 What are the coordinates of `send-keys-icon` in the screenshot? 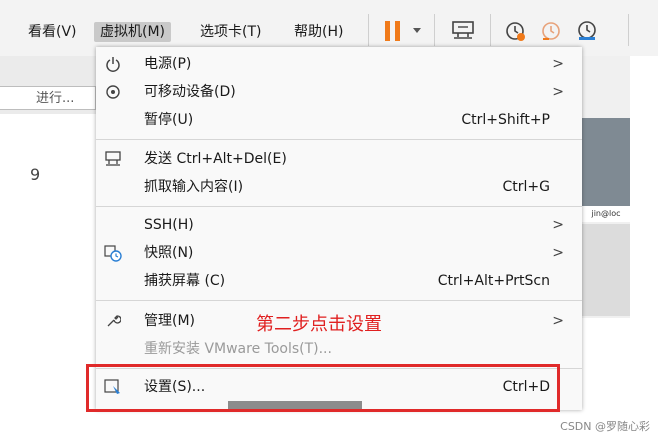 It's located at (113, 159).